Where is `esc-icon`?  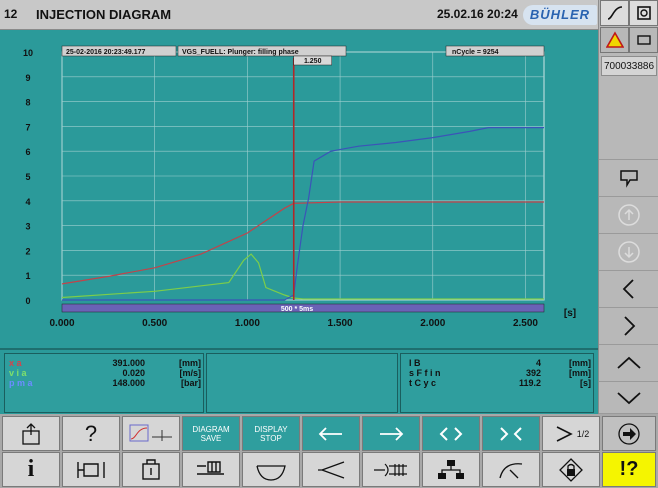
esc-icon is located at coordinates (31, 433).